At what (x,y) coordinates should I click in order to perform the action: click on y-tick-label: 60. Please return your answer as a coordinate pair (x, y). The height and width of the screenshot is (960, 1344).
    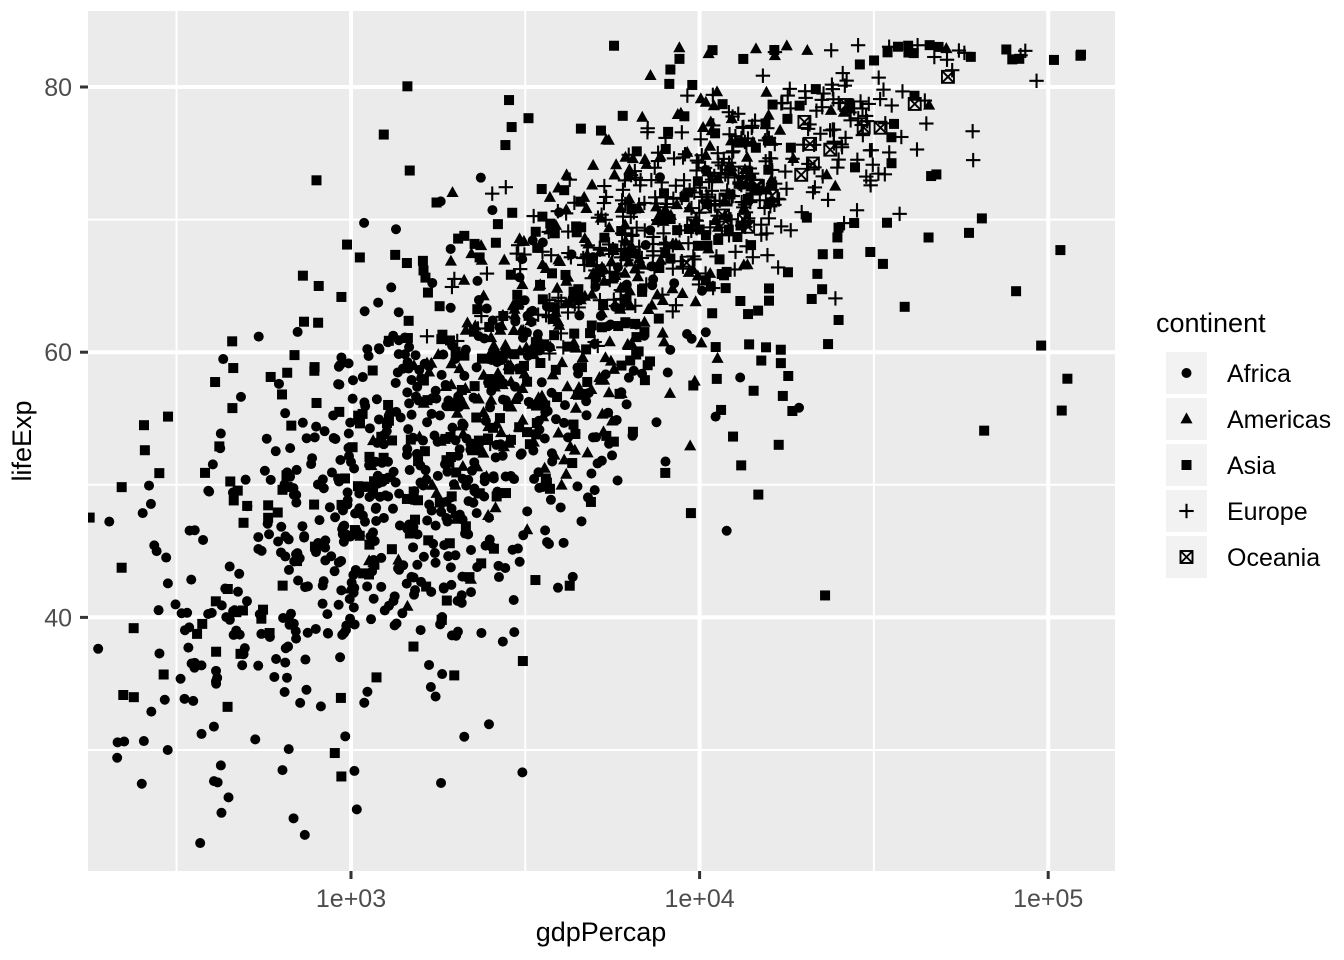
    Looking at the image, I should click on (58, 353).